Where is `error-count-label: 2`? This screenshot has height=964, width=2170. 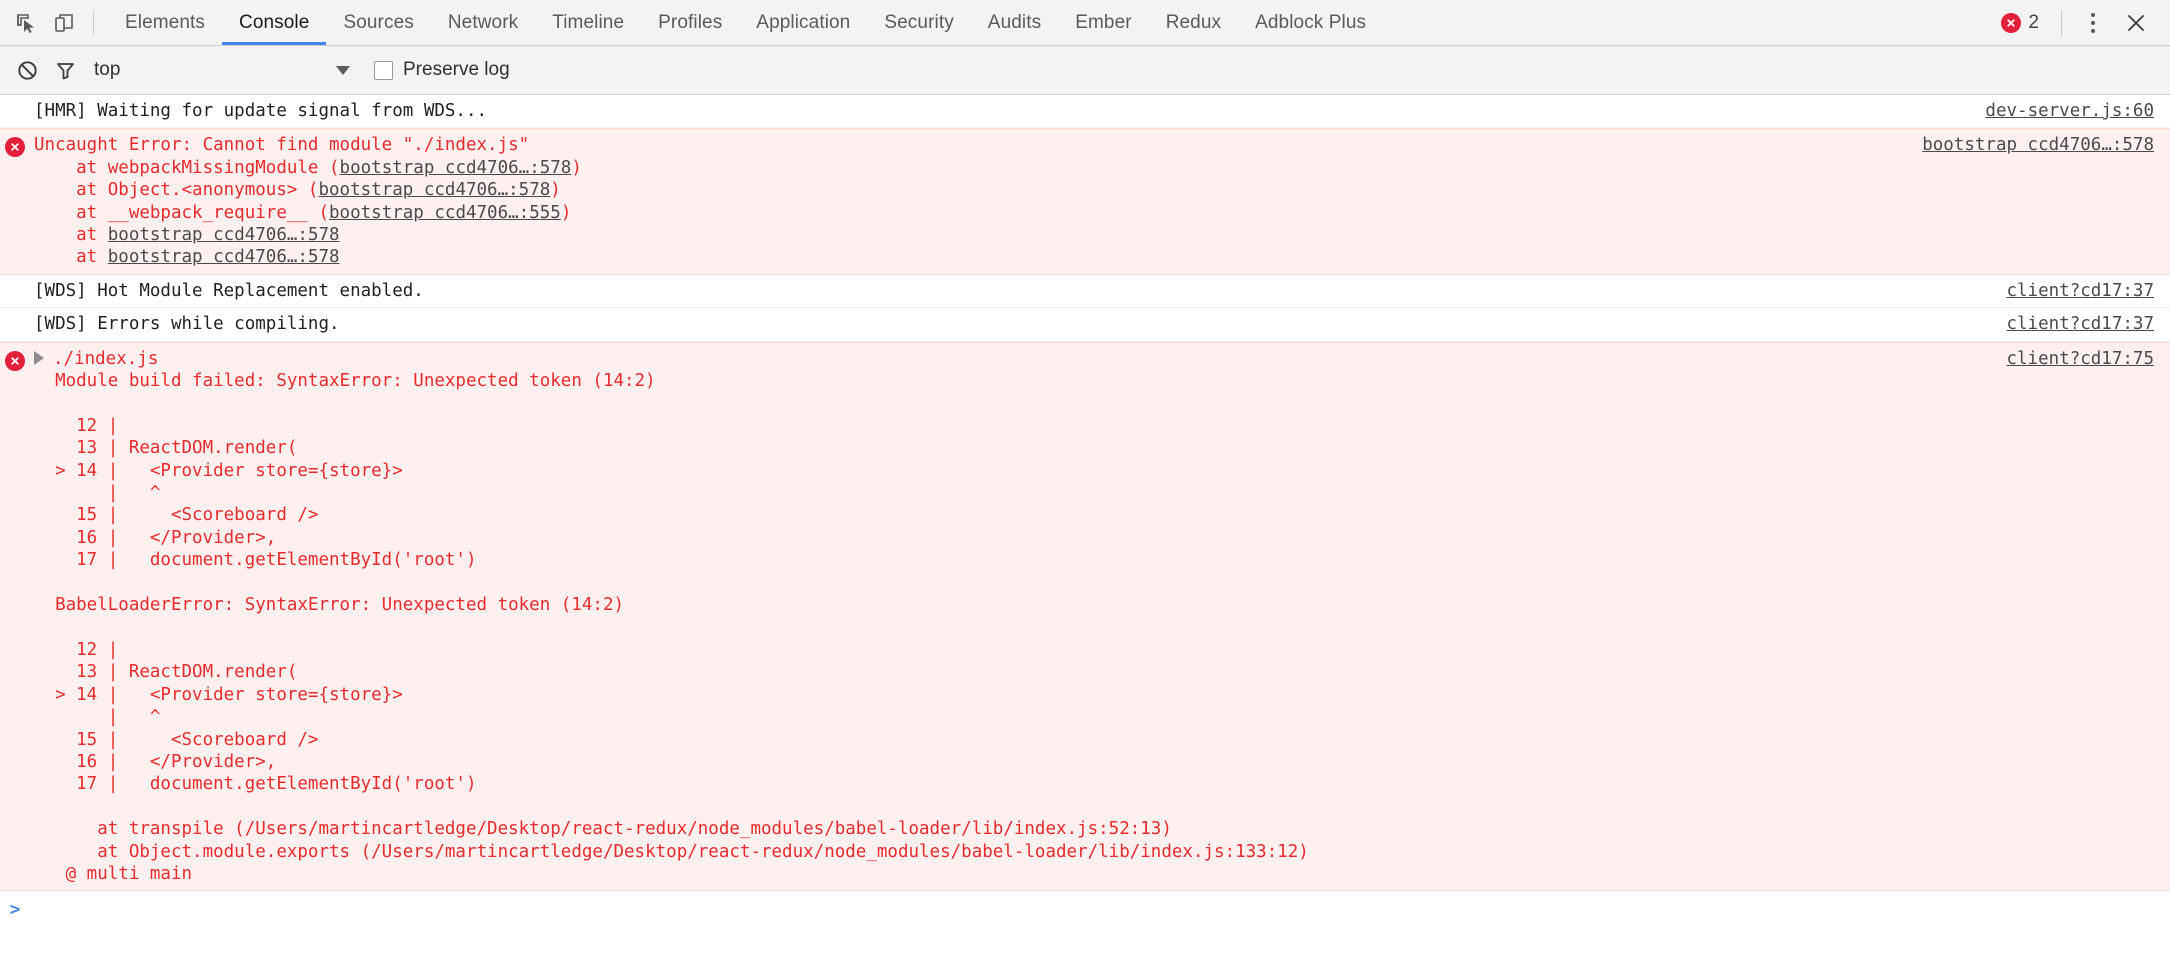 error-count-label: 2 is located at coordinates (2033, 22).